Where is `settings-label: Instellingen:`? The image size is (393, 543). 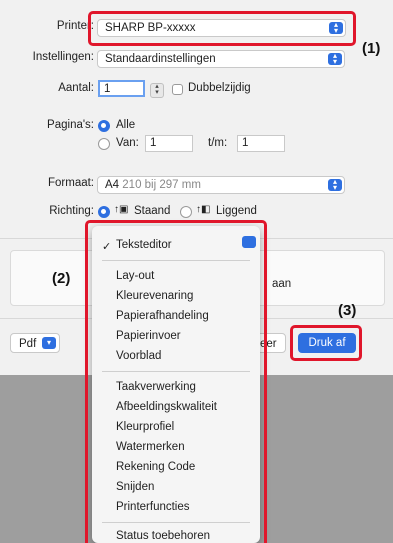
settings-label: Instellingen: is located at coordinates (63, 57).